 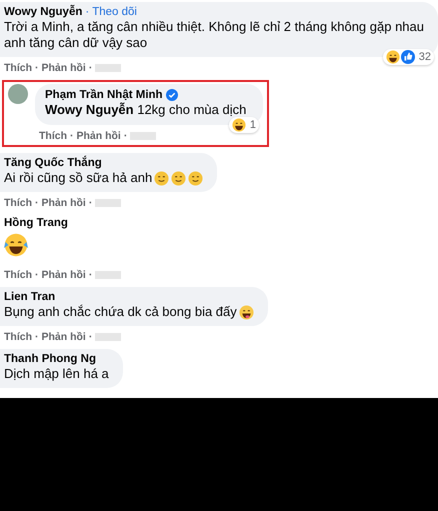 I want to click on author-name: Hồng Trang, so click(x=36, y=223).